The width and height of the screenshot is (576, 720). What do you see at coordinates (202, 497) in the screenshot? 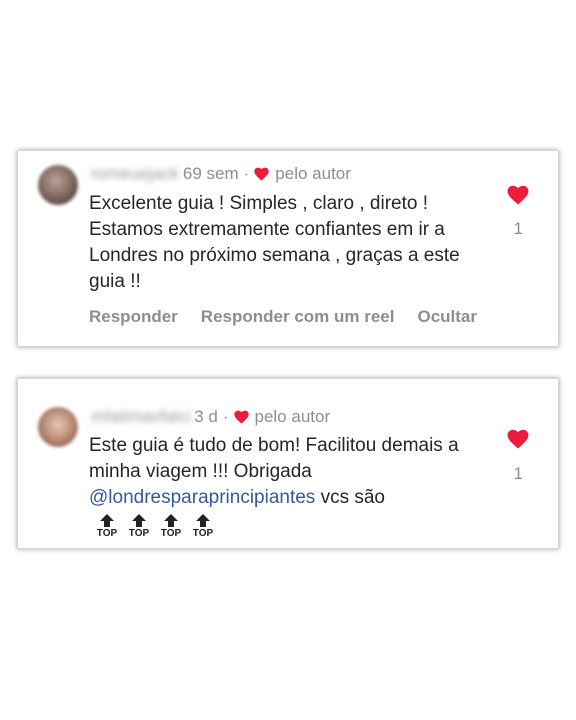
I see `mention-link: @londresparaprincipiantes` at bounding box center [202, 497].